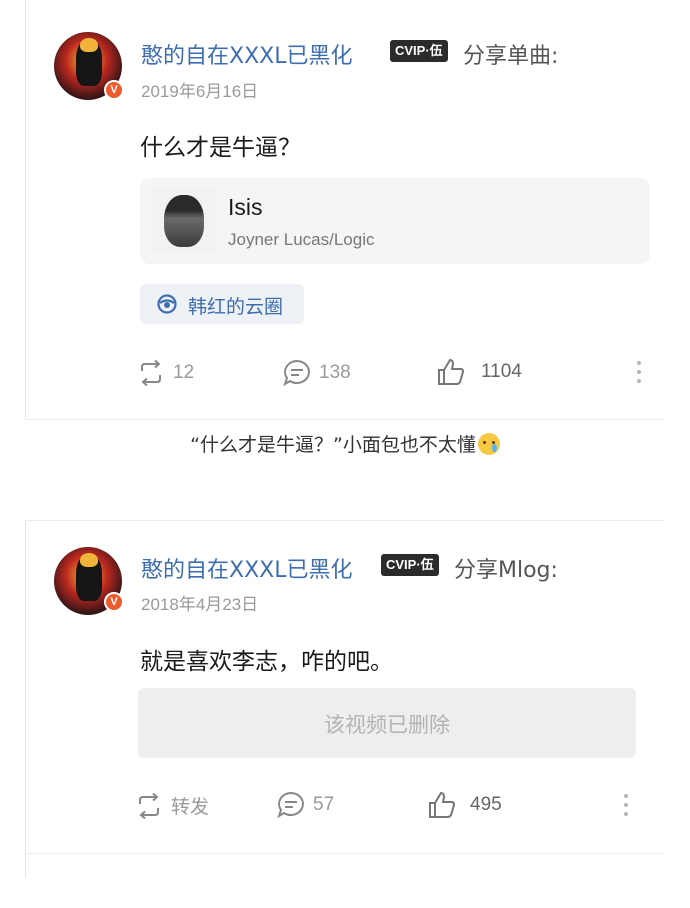  What do you see at coordinates (220, 148) in the screenshot?
I see `post-text: 什么才是牛逼？` at bounding box center [220, 148].